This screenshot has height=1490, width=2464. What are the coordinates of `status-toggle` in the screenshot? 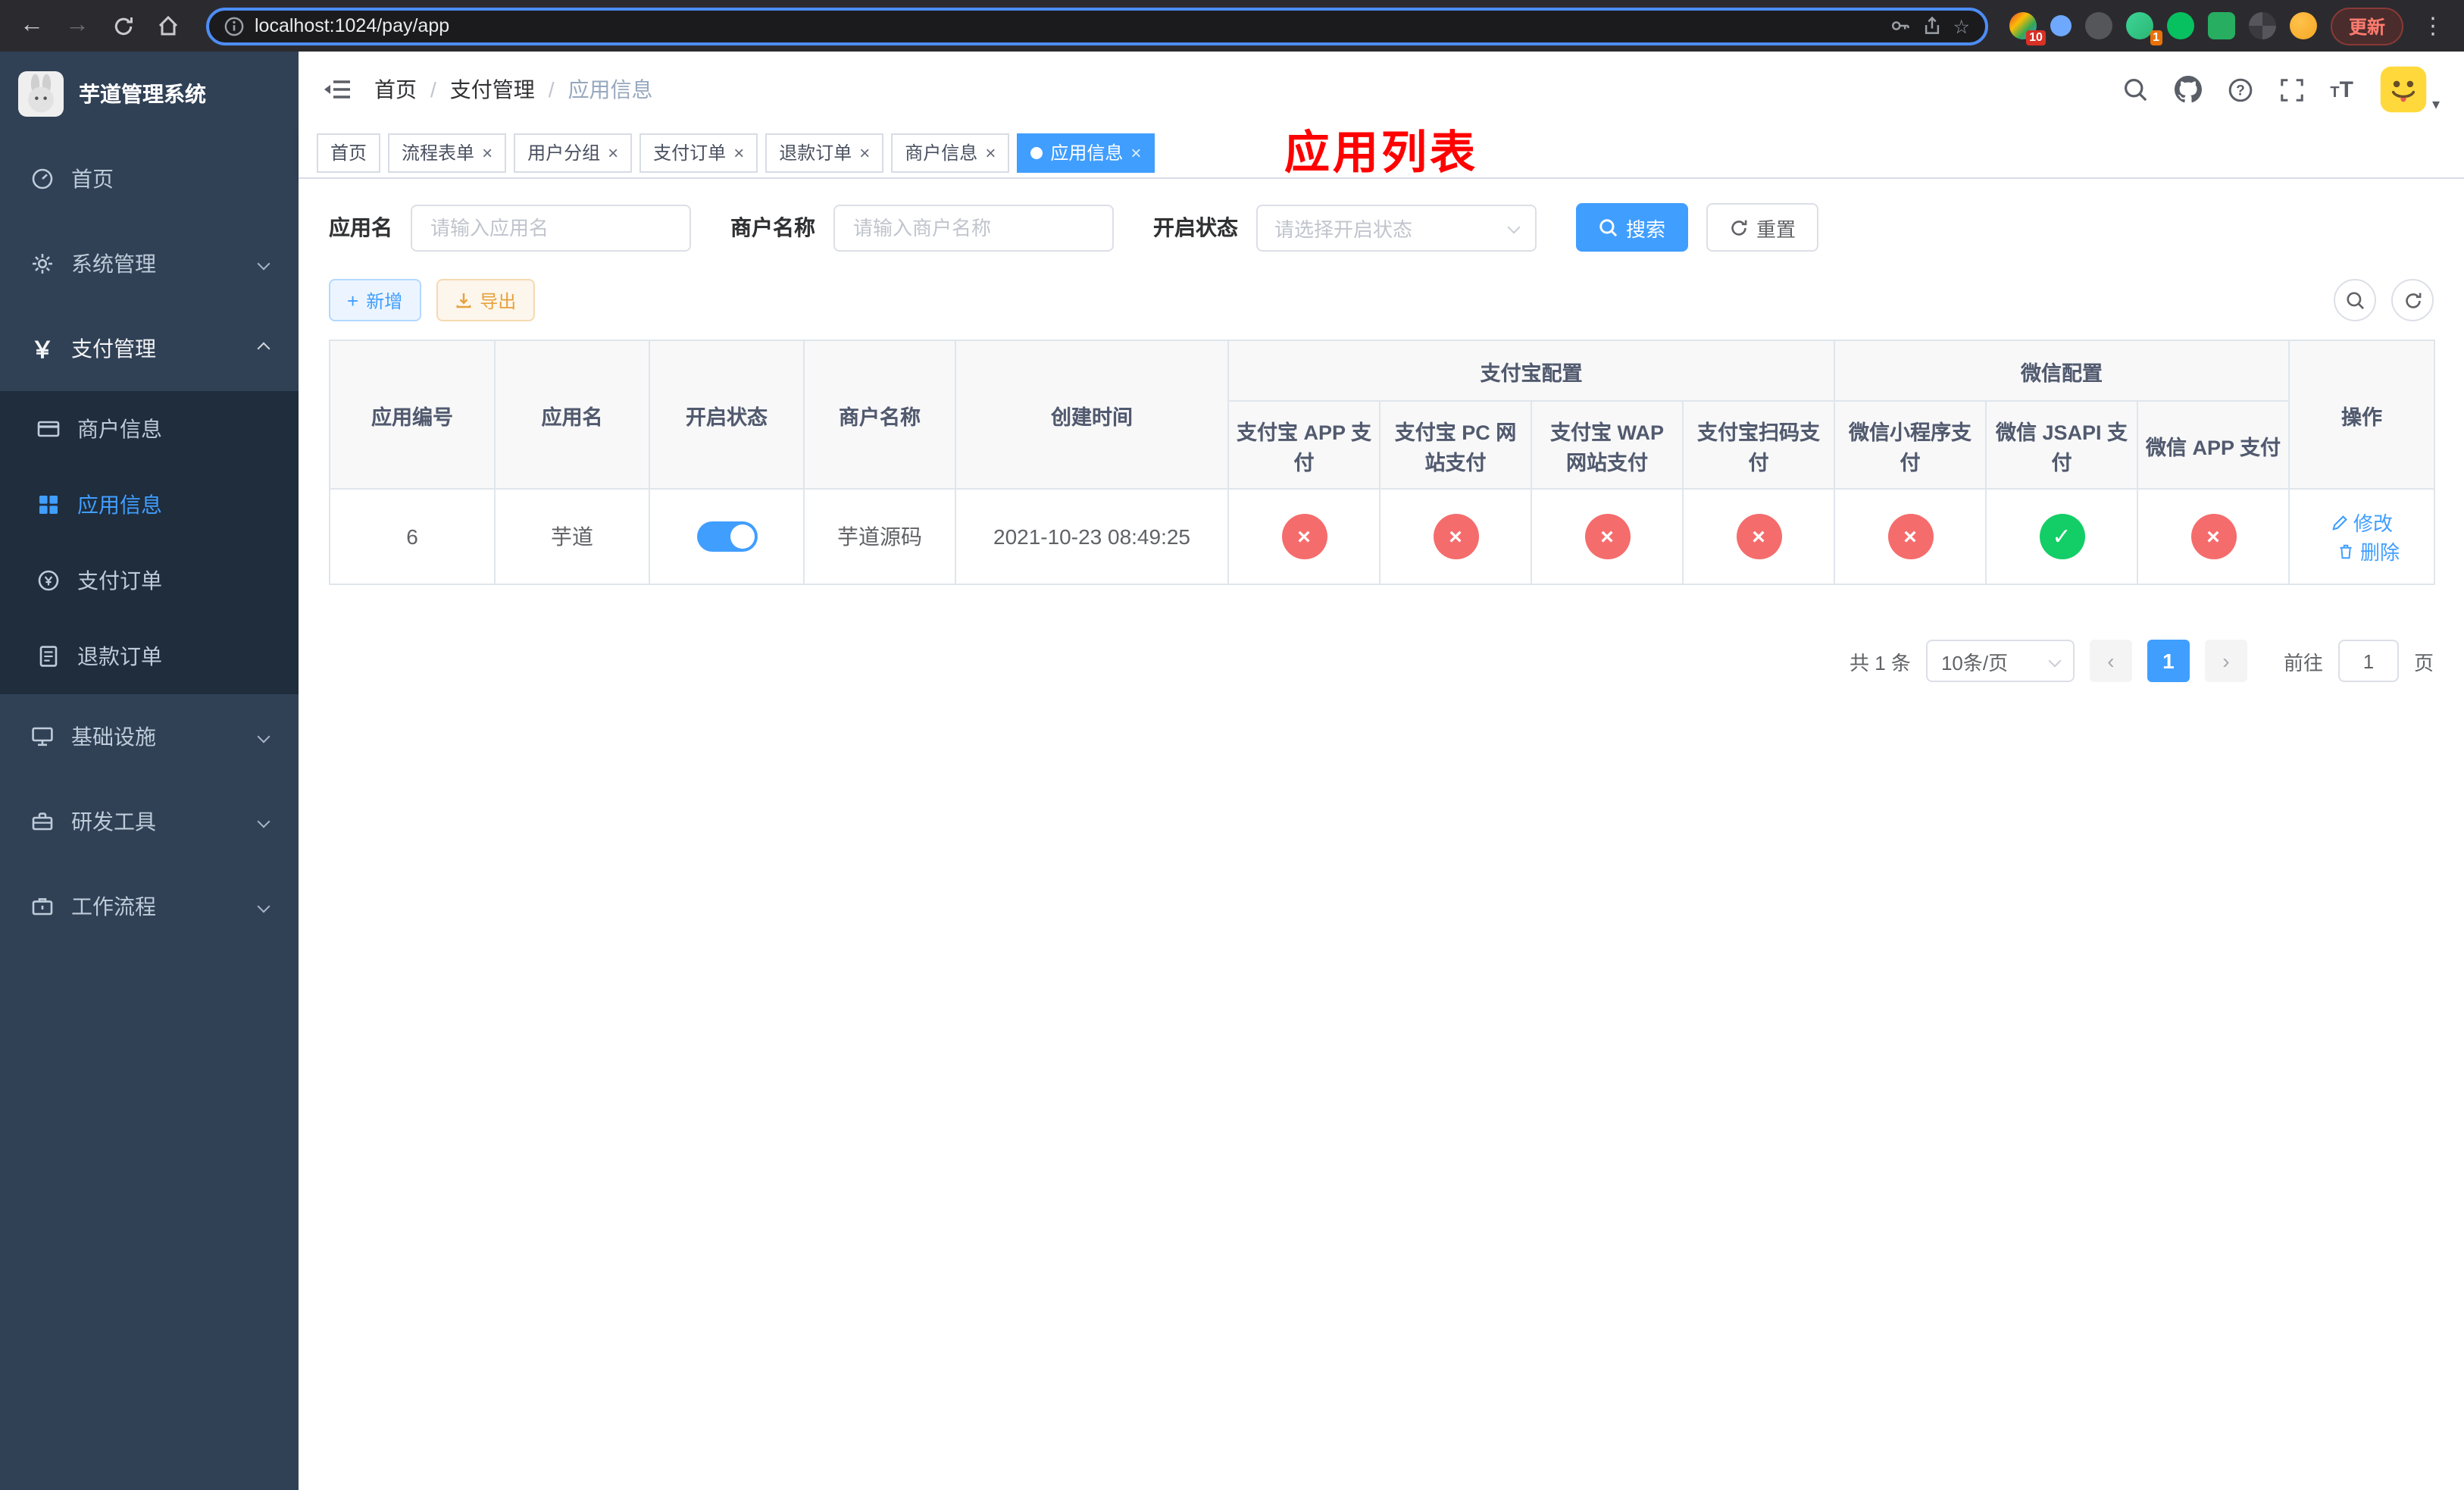 It's located at (726, 536).